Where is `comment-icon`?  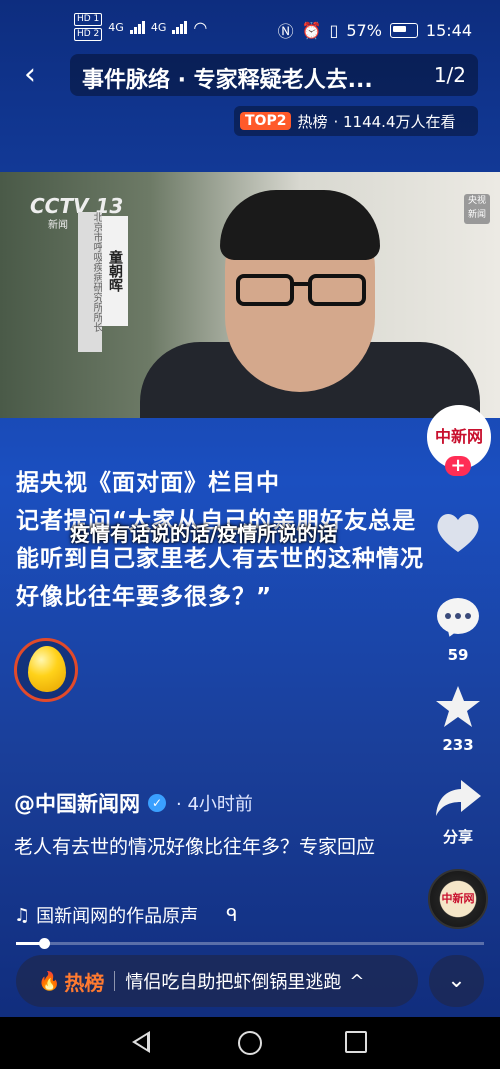
comment-icon is located at coordinates (458, 616).